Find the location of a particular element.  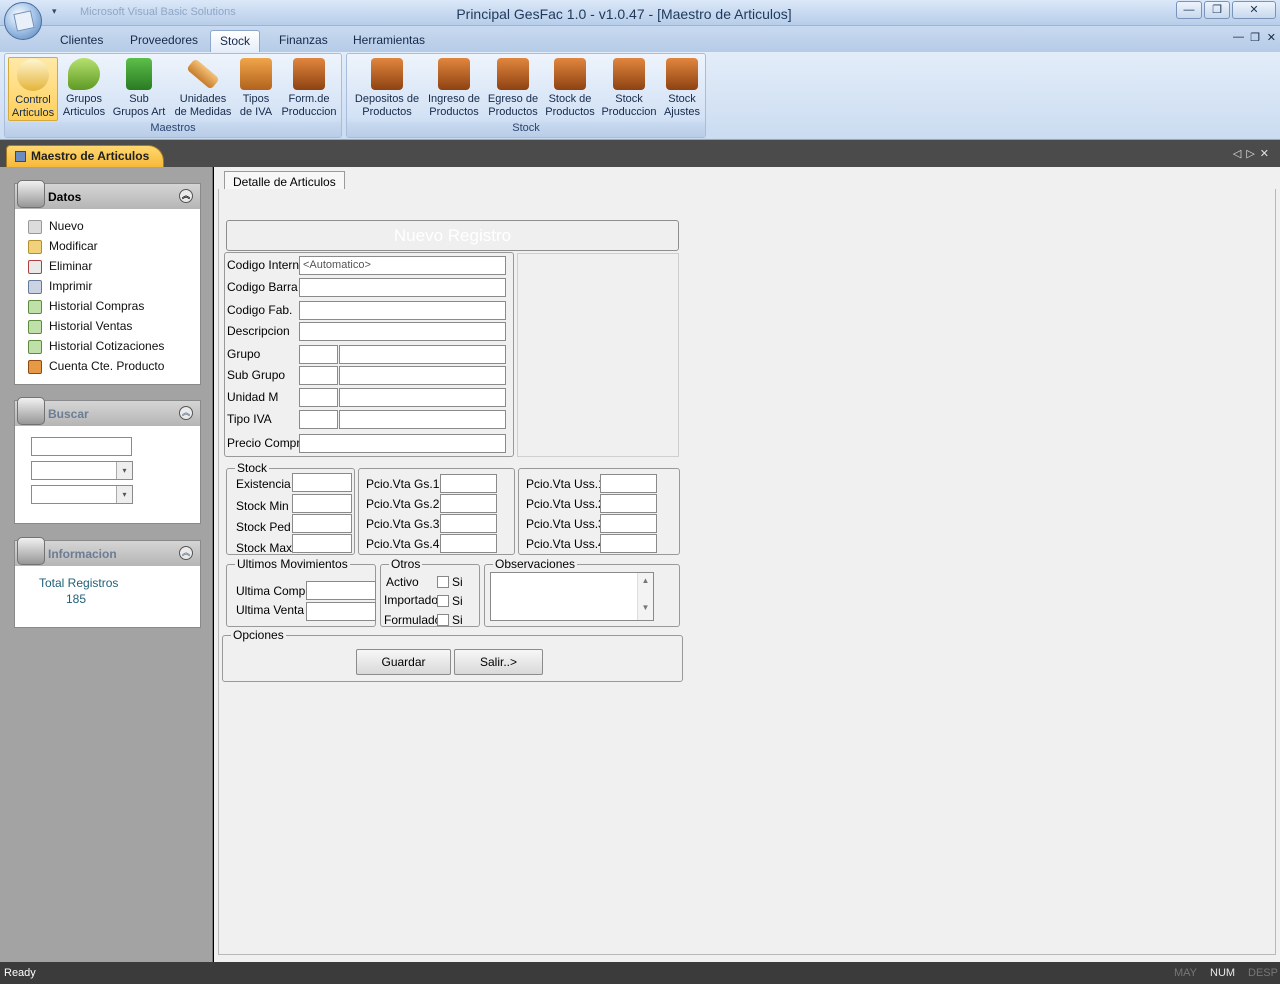

pcio-uss-label: Pcio.Vta Uss.1 is located at coordinates (565, 484).